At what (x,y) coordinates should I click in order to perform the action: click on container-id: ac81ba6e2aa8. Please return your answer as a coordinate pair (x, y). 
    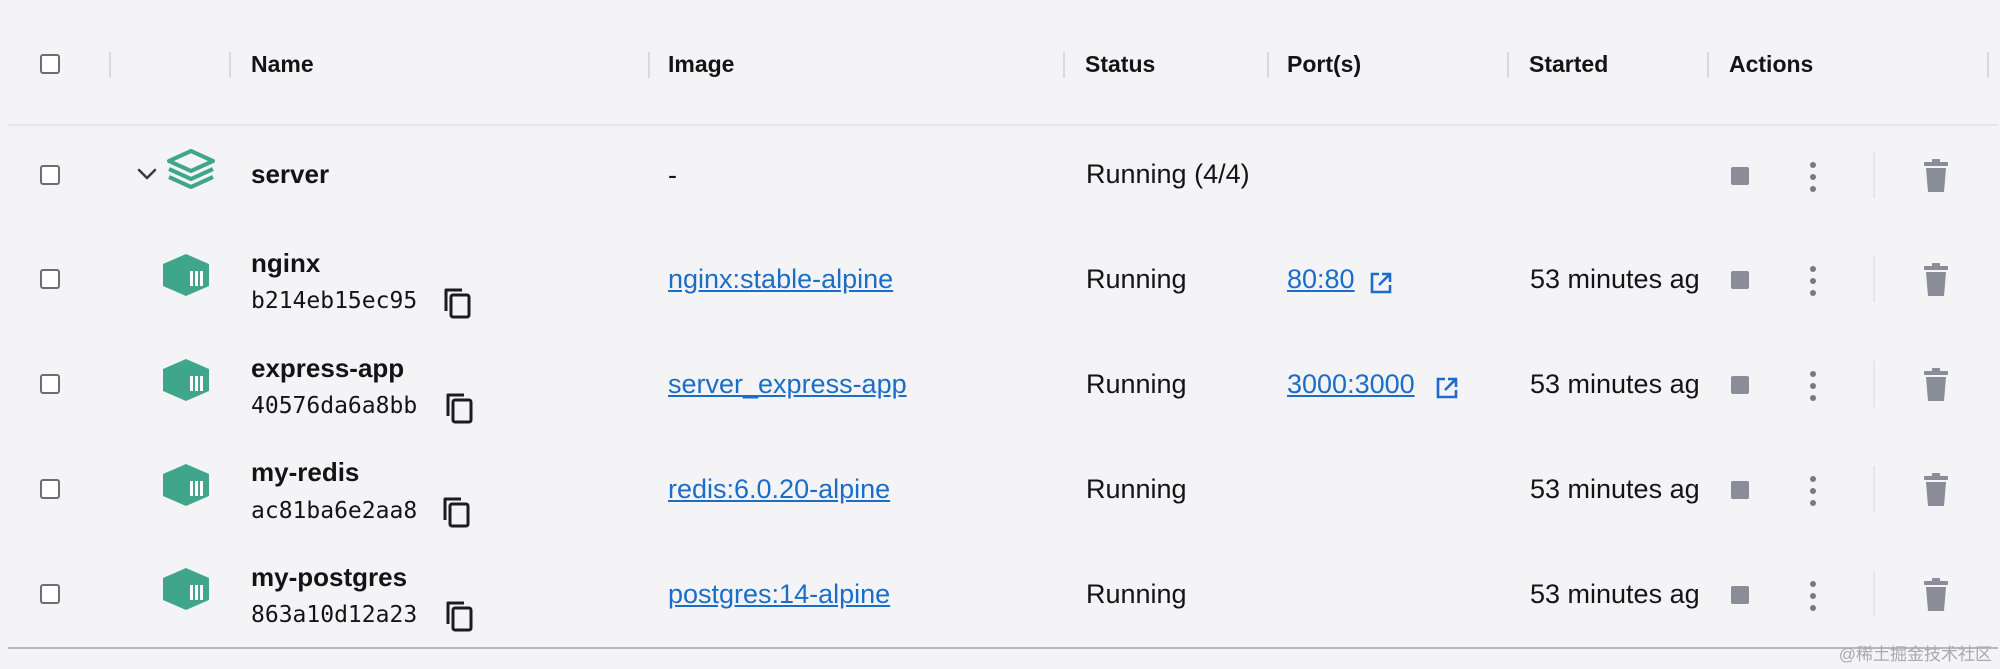
    Looking at the image, I should click on (334, 511).